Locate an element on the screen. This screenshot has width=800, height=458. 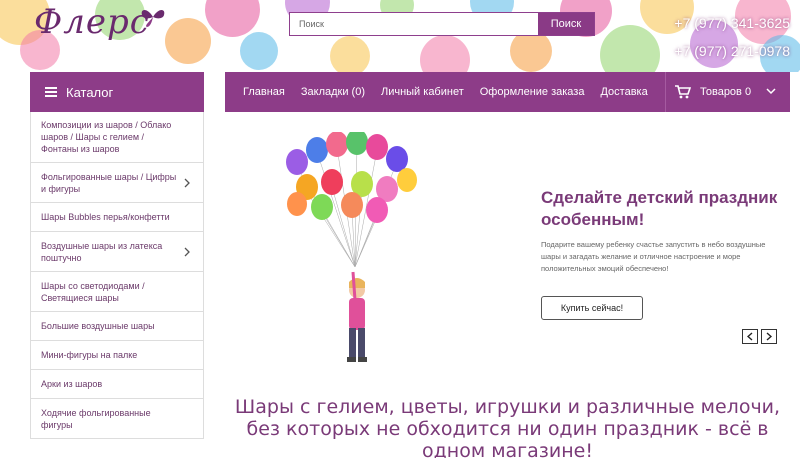
category-item: Фольгированные шары / Цифры и фигуры is located at coordinates (117, 183).